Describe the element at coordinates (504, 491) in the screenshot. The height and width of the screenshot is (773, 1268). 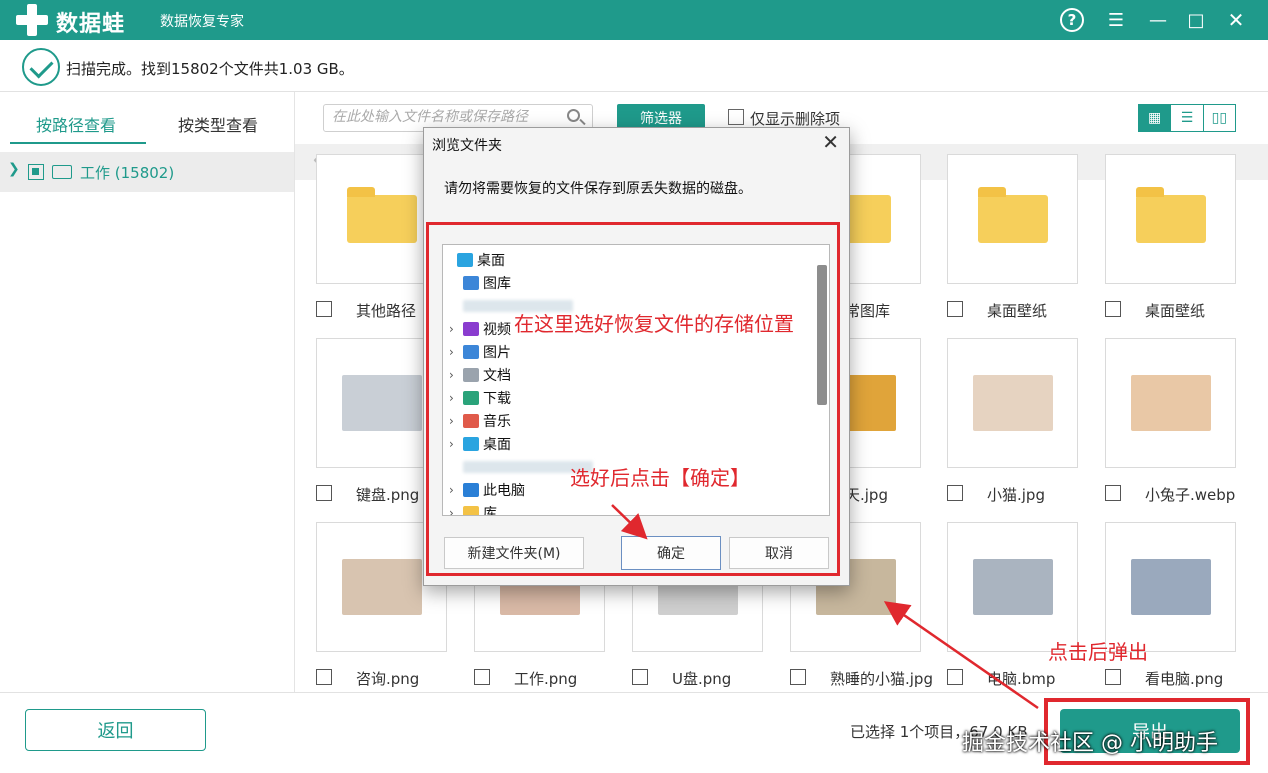
I see `folder-tree-label: 此电脑` at that location.